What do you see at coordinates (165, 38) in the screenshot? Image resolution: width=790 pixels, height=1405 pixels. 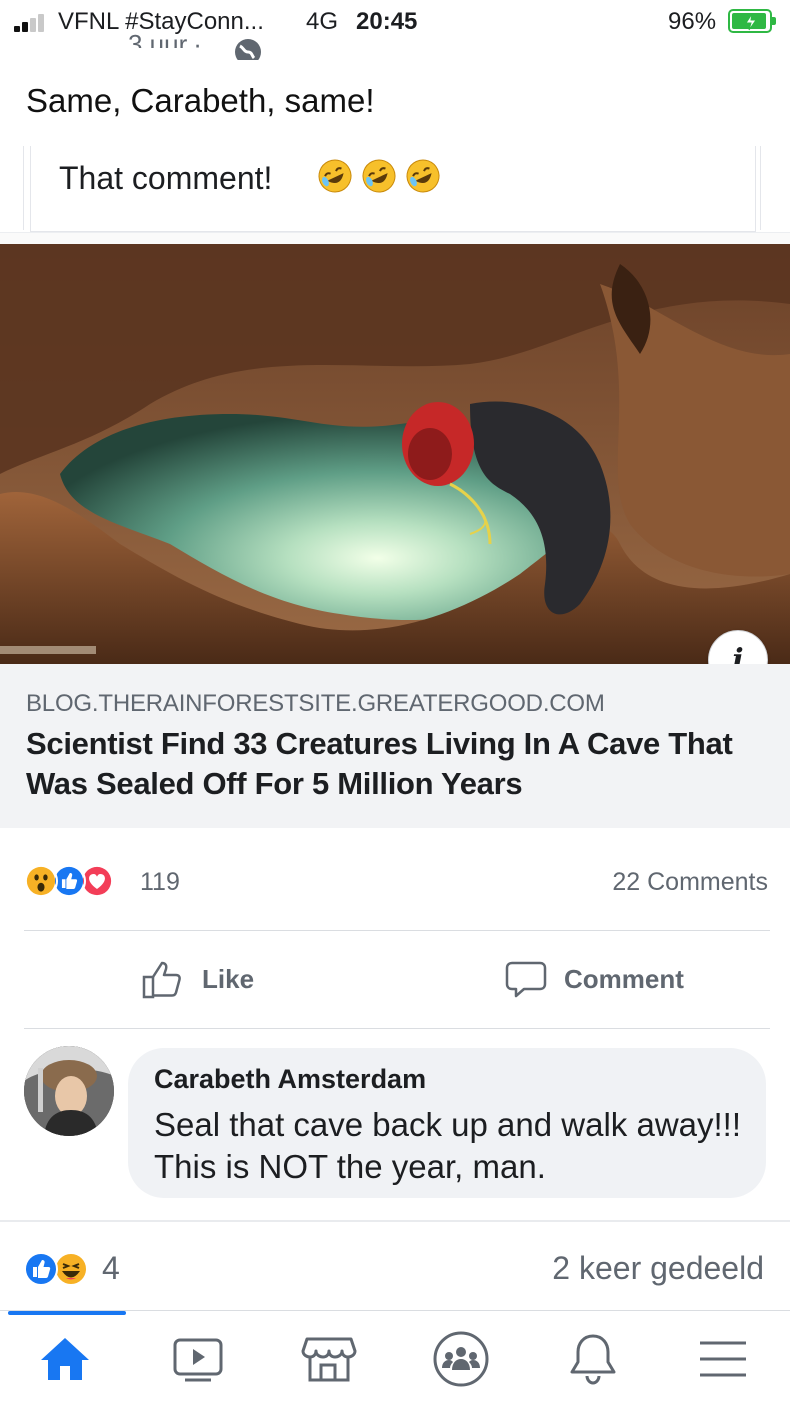 I see `post-timestamp: 3 uur ·` at bounding box center [165, 38].